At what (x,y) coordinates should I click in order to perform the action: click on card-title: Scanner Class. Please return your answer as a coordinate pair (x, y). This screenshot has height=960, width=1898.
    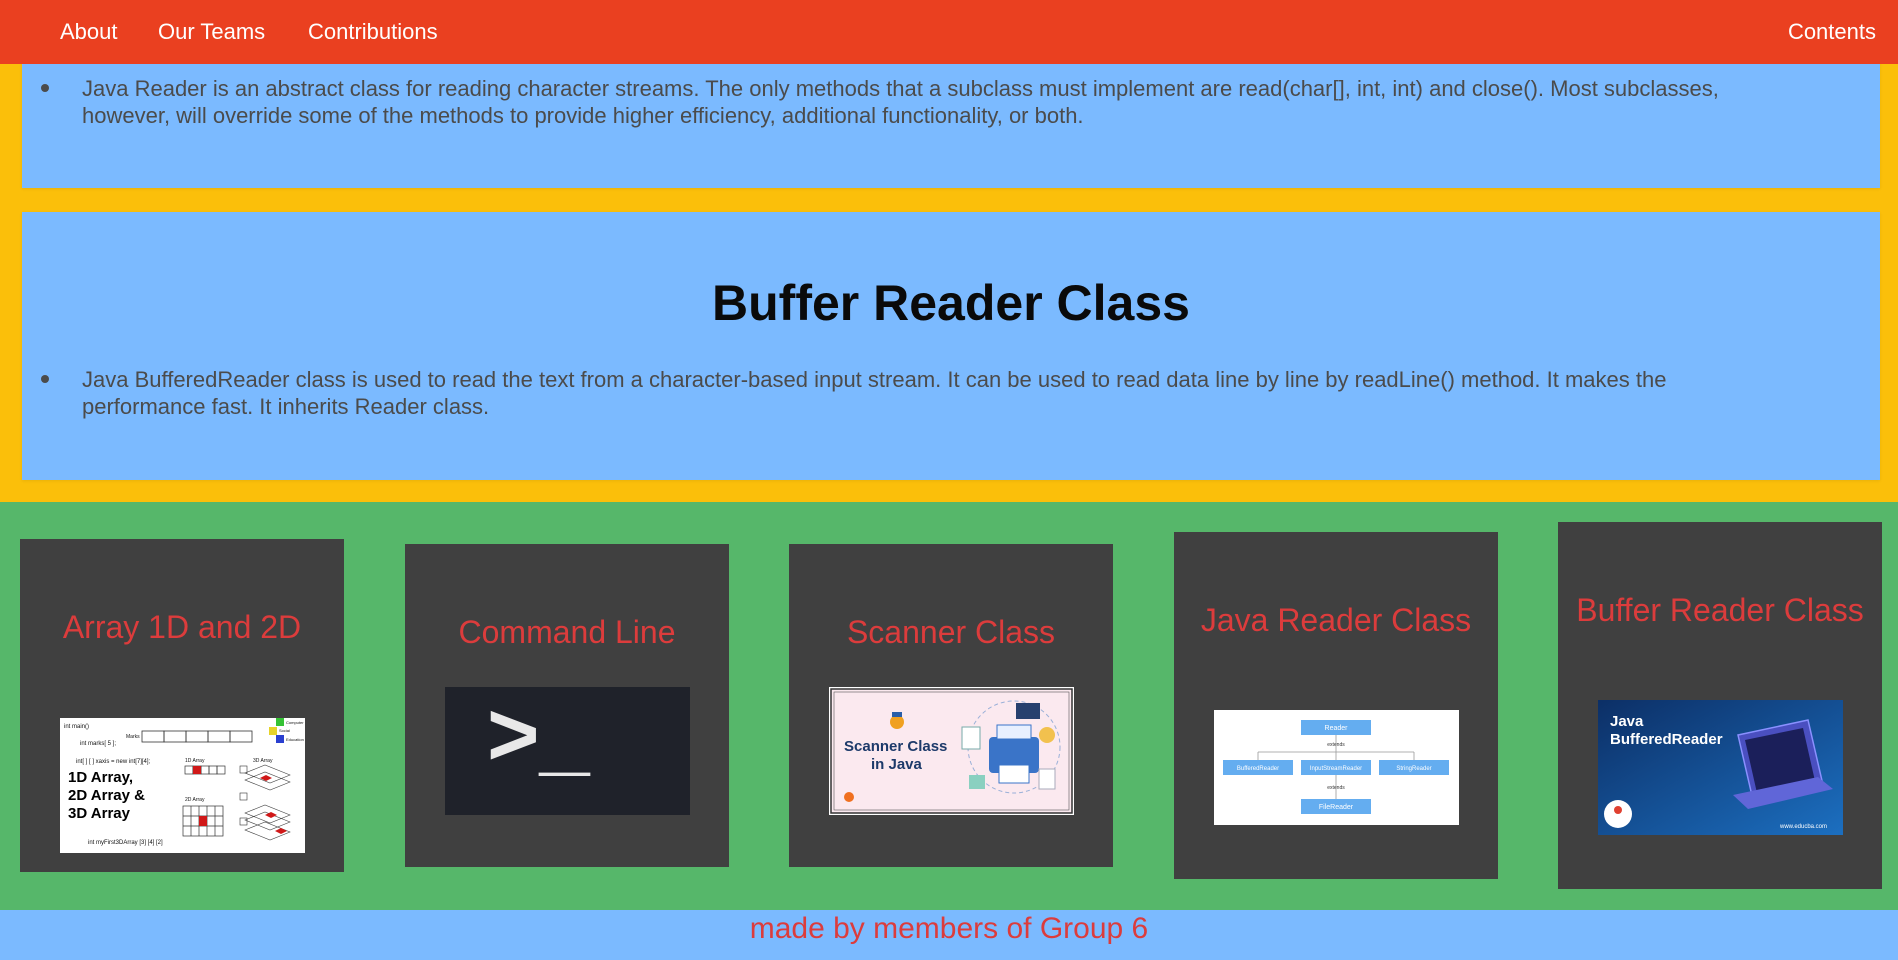
    Looking at the image, I should click on (951, 632).